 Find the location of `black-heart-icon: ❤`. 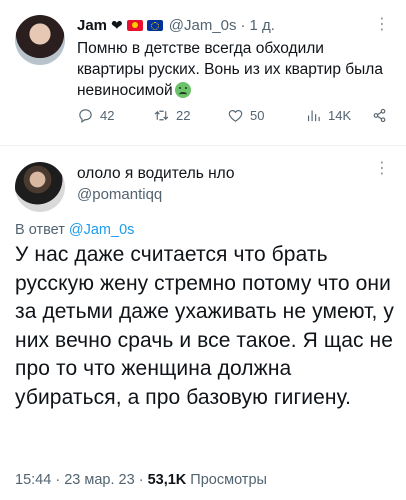

black-heart-icon: ❤ is located at coordinates (117, 24).